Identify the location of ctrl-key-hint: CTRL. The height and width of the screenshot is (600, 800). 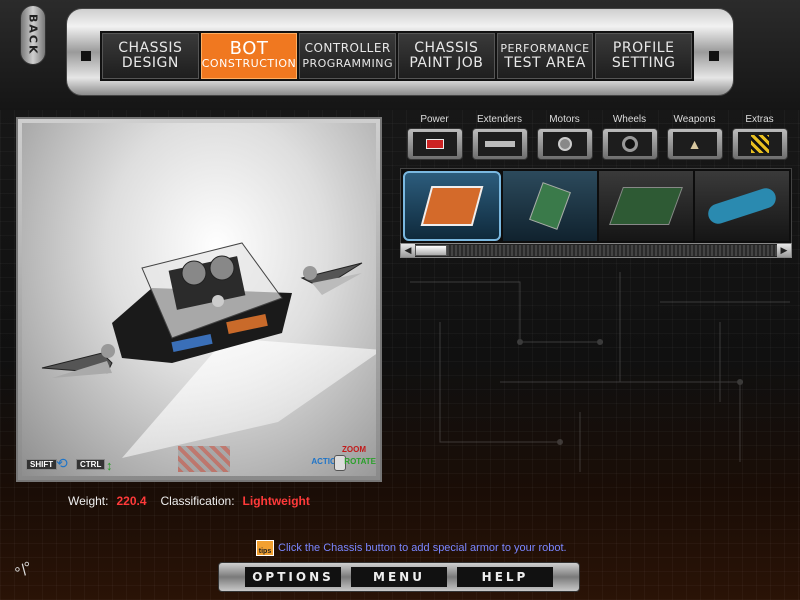
(91, 464).